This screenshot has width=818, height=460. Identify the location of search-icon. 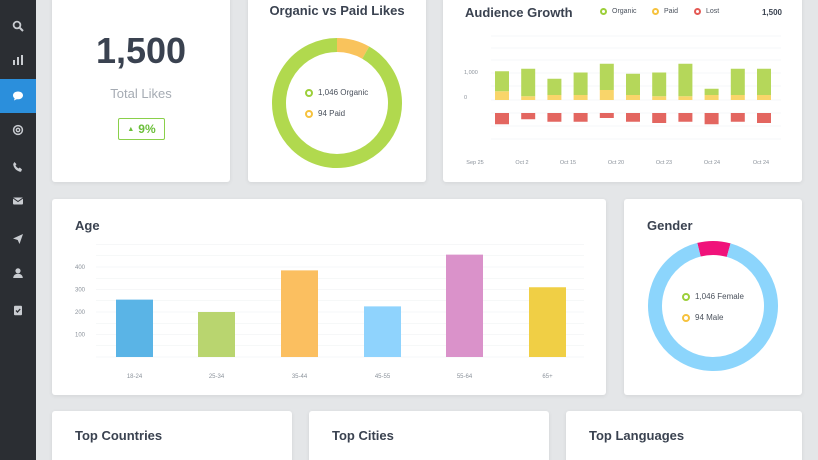
(18, 26).